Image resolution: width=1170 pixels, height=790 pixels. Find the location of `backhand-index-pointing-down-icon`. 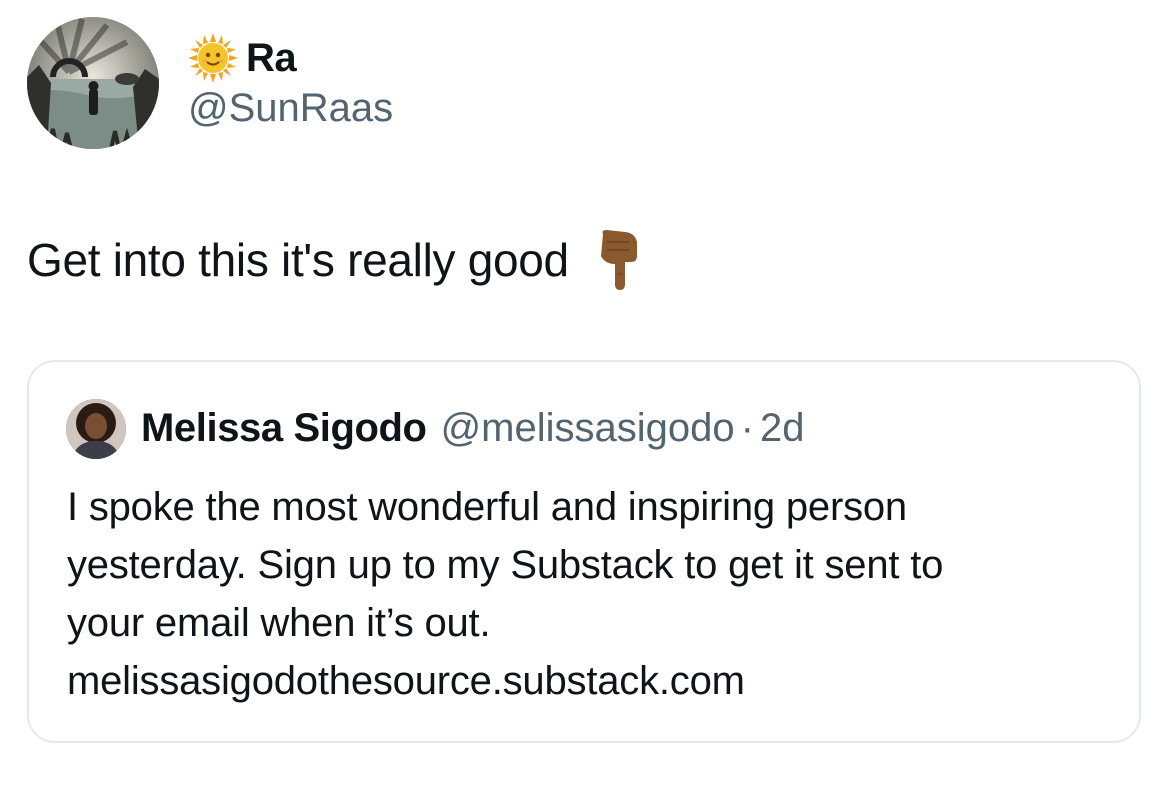

backhand-index-pointing-down-icon is located at coordinates (620, 260).